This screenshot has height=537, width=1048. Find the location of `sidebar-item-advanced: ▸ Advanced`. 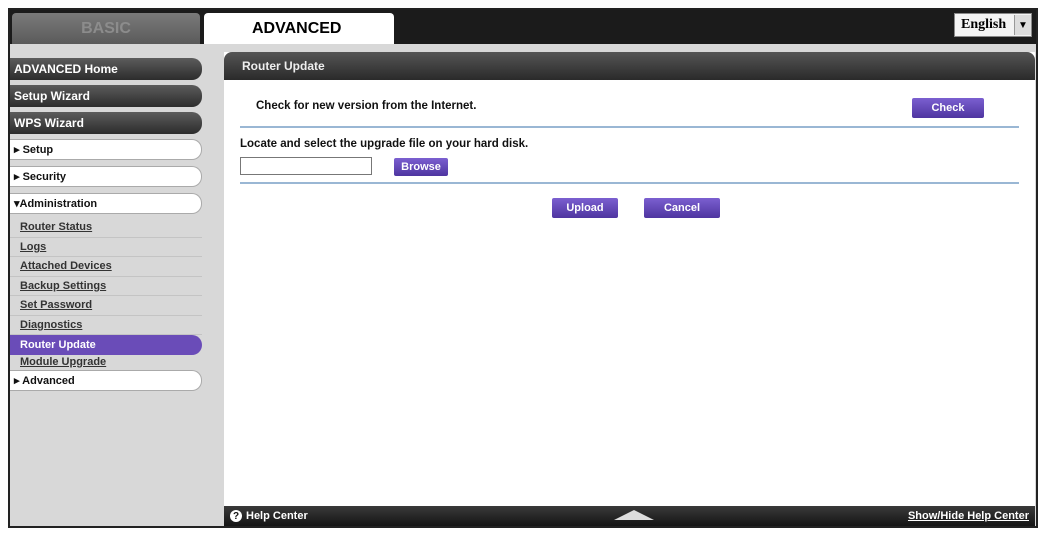

sidebar-item-advanced: ▸ Advanced is located at coordinates (106, 380).